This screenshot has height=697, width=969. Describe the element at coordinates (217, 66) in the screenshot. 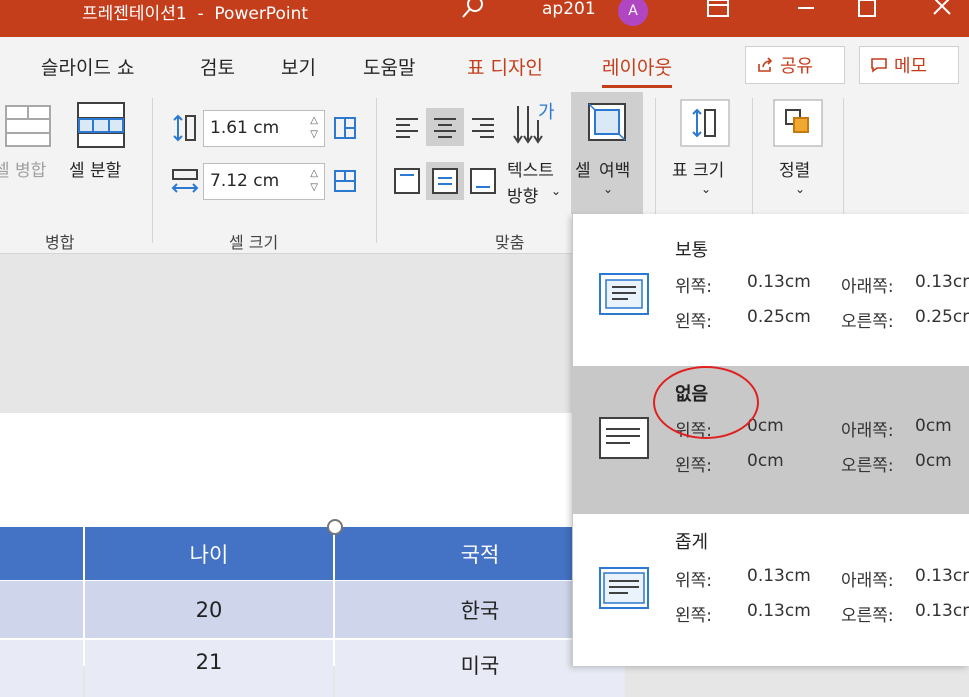

I see `tab-review: 검토` at that location.